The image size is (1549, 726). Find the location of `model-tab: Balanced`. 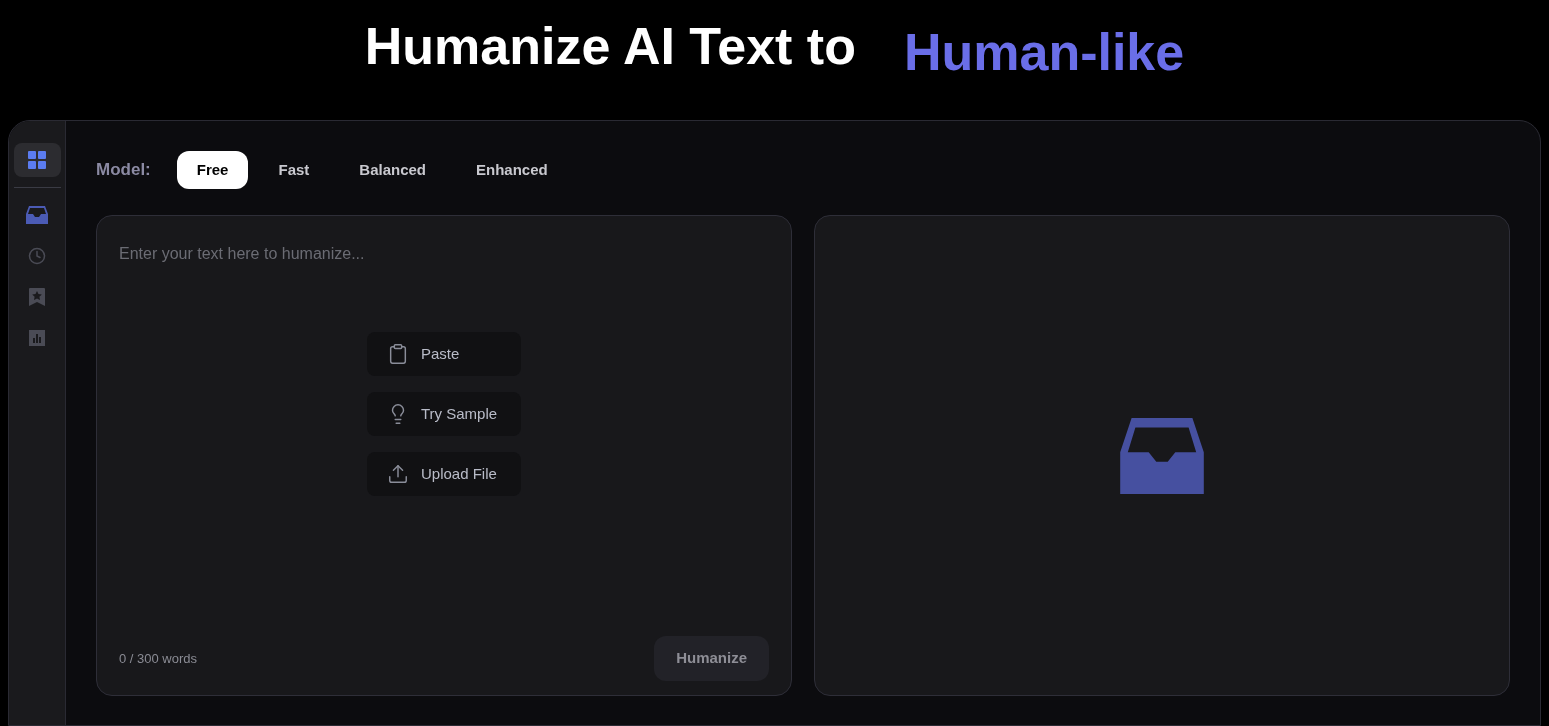

model-tab: Balanced is located at coordinates (392, 170).